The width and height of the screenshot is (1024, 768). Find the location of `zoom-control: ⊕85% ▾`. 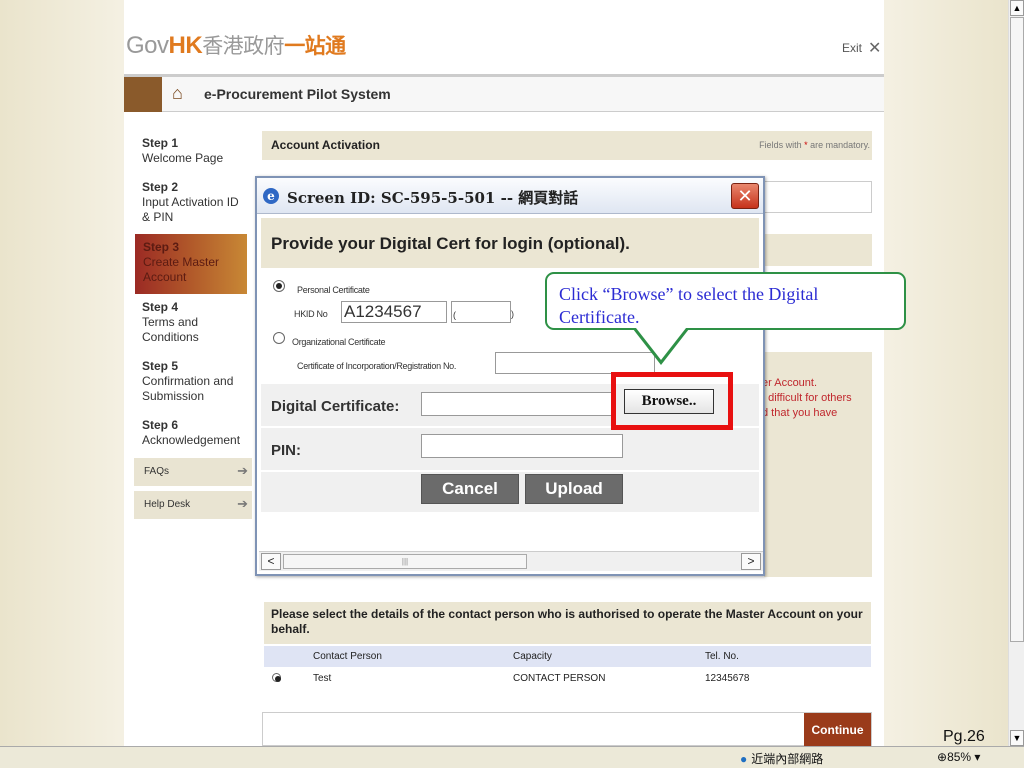

zoom-control: ⊕85% ▾ is located at coordinates (958, 757).